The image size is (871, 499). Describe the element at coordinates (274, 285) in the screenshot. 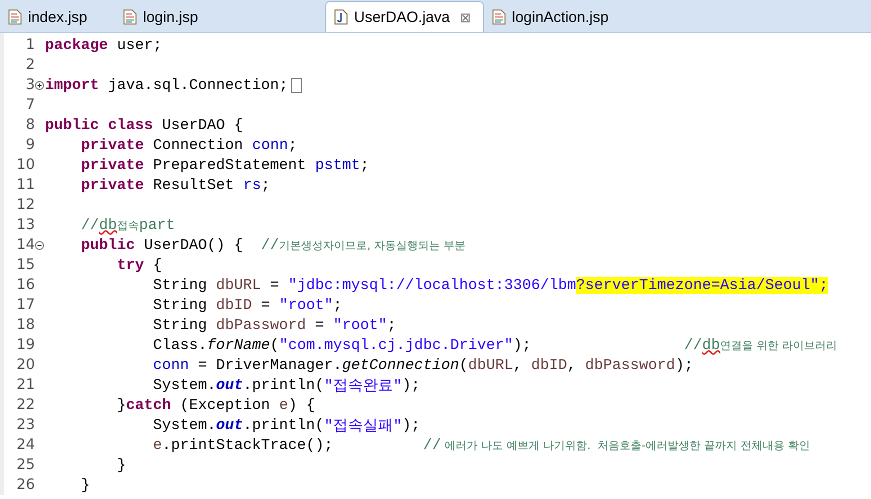

I see `code-text: =` at that location.